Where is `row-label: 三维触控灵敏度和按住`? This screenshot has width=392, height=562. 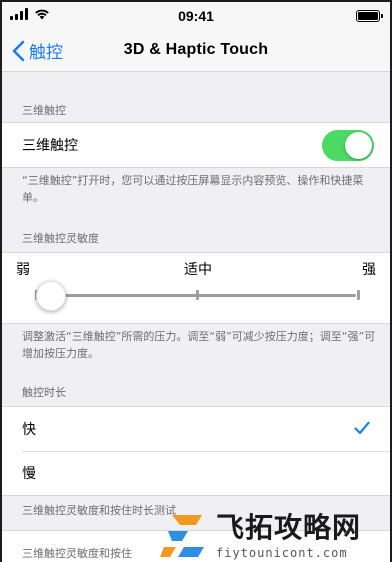 row-label: 三维触控灵敏度和按住 is located at coordinates (77, 553).